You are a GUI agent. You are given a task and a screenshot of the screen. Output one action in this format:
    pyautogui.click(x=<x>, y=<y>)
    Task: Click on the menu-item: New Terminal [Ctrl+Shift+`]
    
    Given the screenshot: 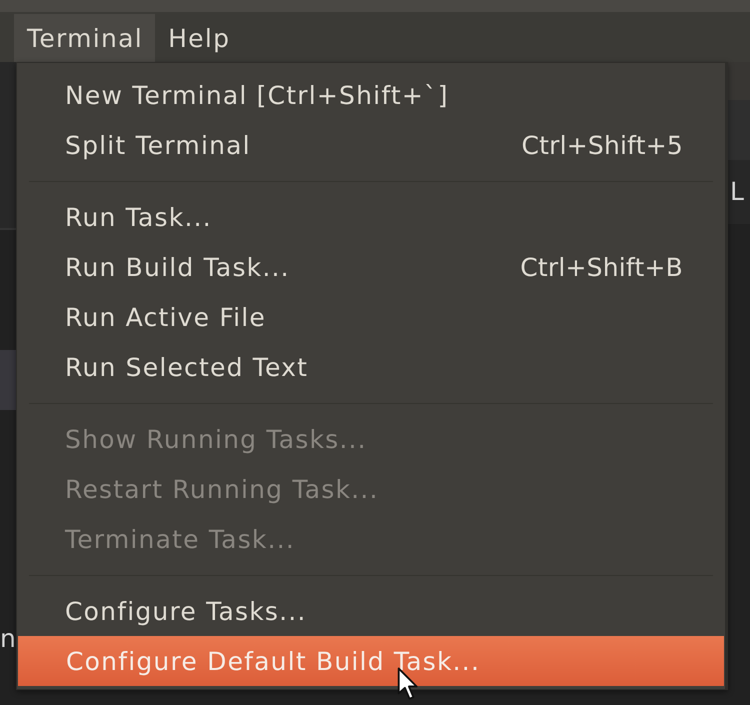 What is the action you would take?
    pyautogui.click(x=371, y=95)
    